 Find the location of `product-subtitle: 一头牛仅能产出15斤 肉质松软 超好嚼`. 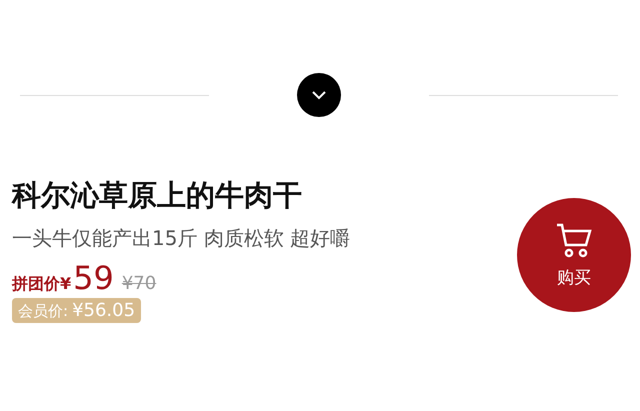

product-subtitle: 一头牛仅能产出15斤 肉质松软 超好嚼 is located at coordinates (182, 238).